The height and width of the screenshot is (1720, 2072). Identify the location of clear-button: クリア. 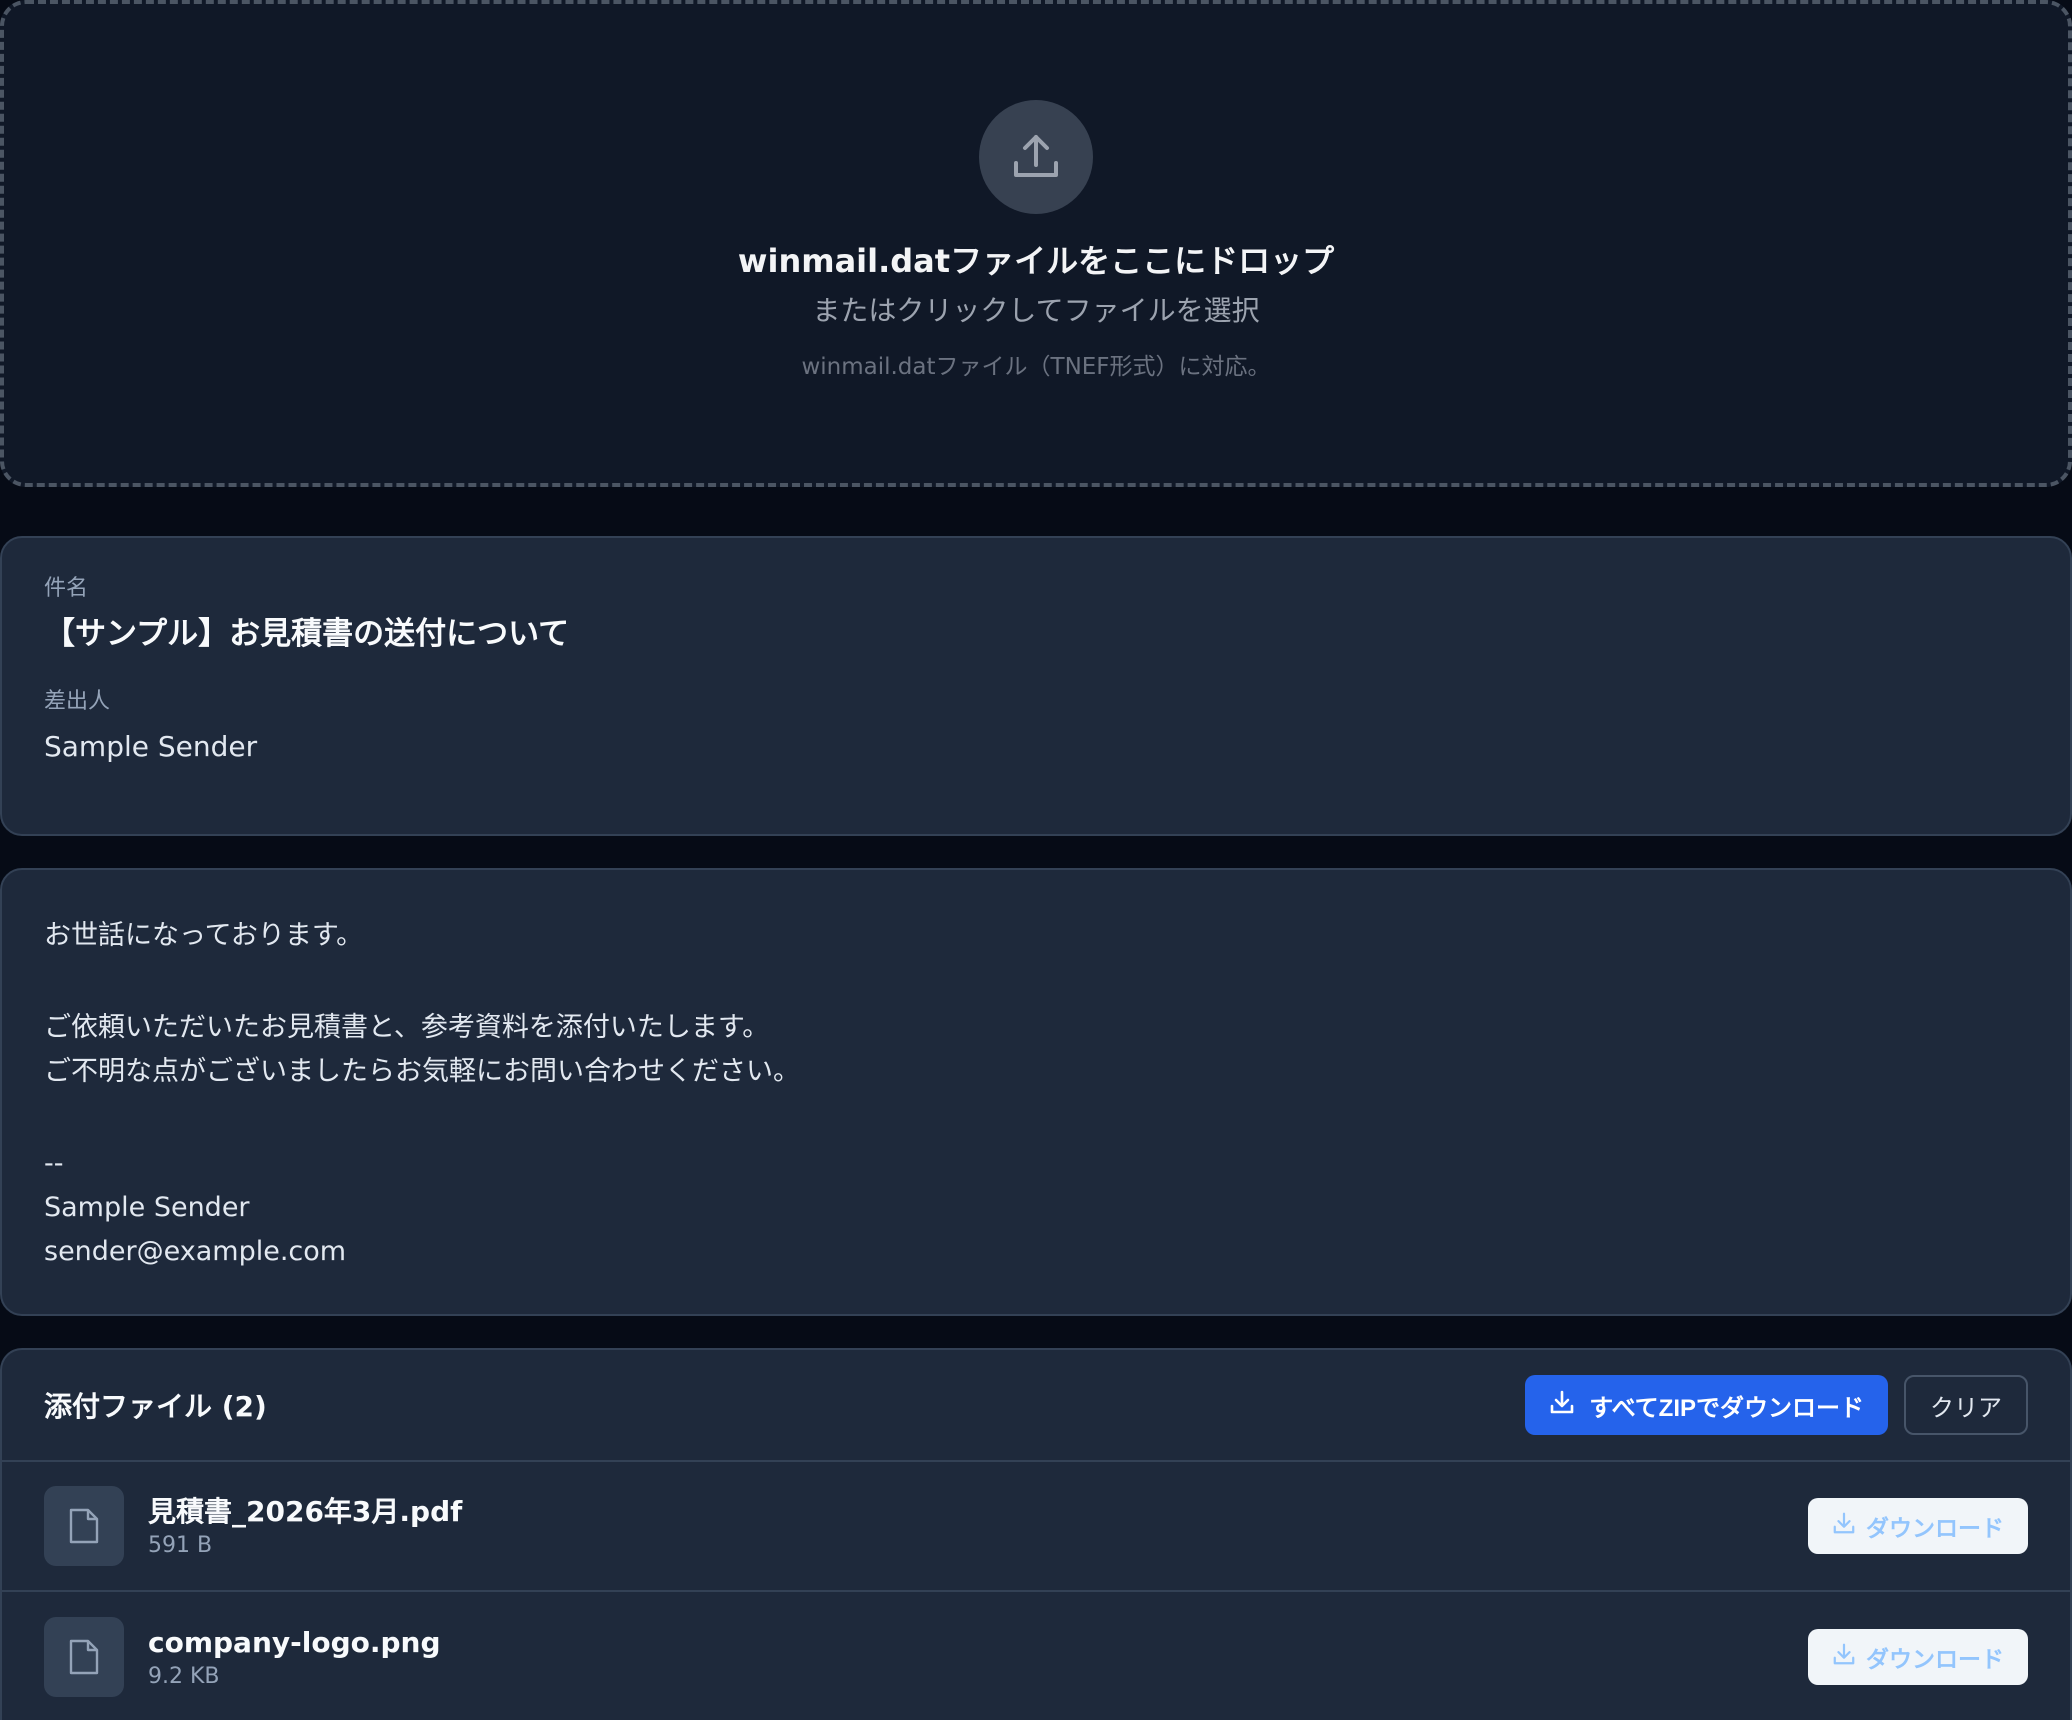
(1966, 1405).